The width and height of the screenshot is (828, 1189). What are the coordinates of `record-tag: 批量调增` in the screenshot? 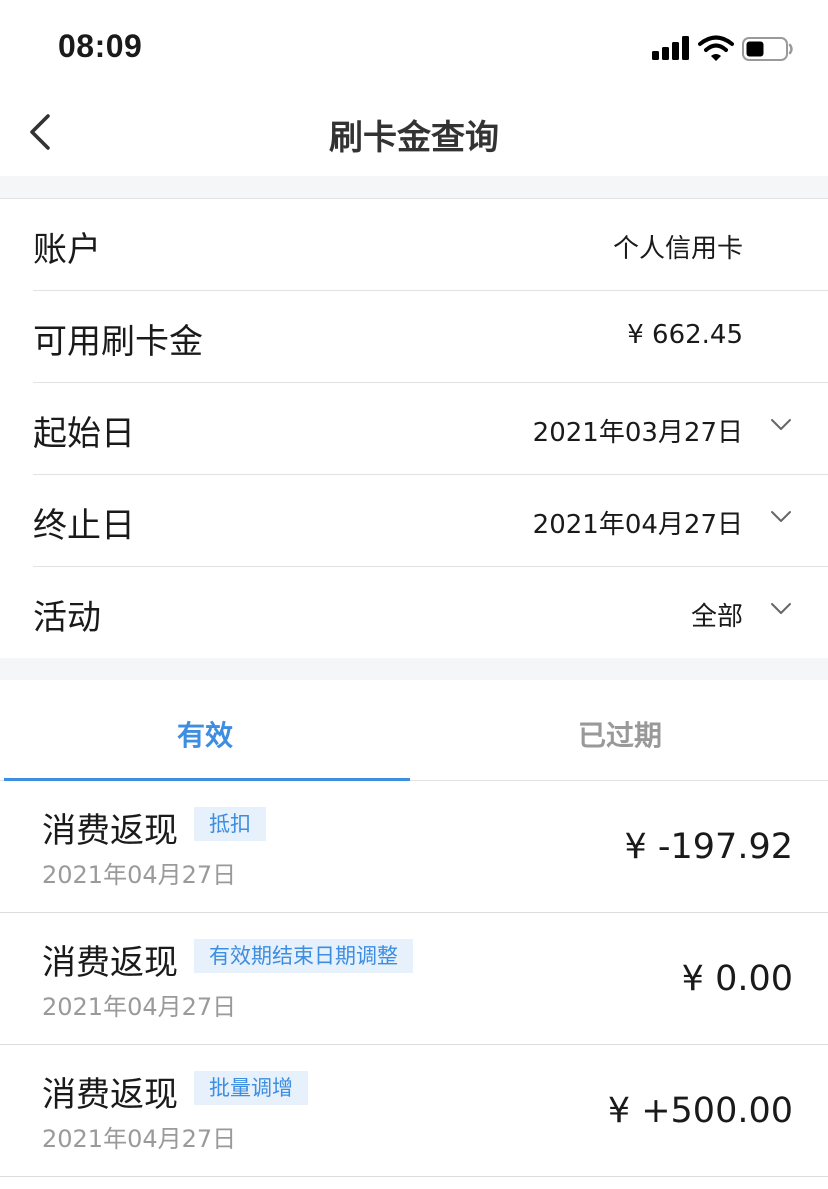 It's located at (251, 1088).